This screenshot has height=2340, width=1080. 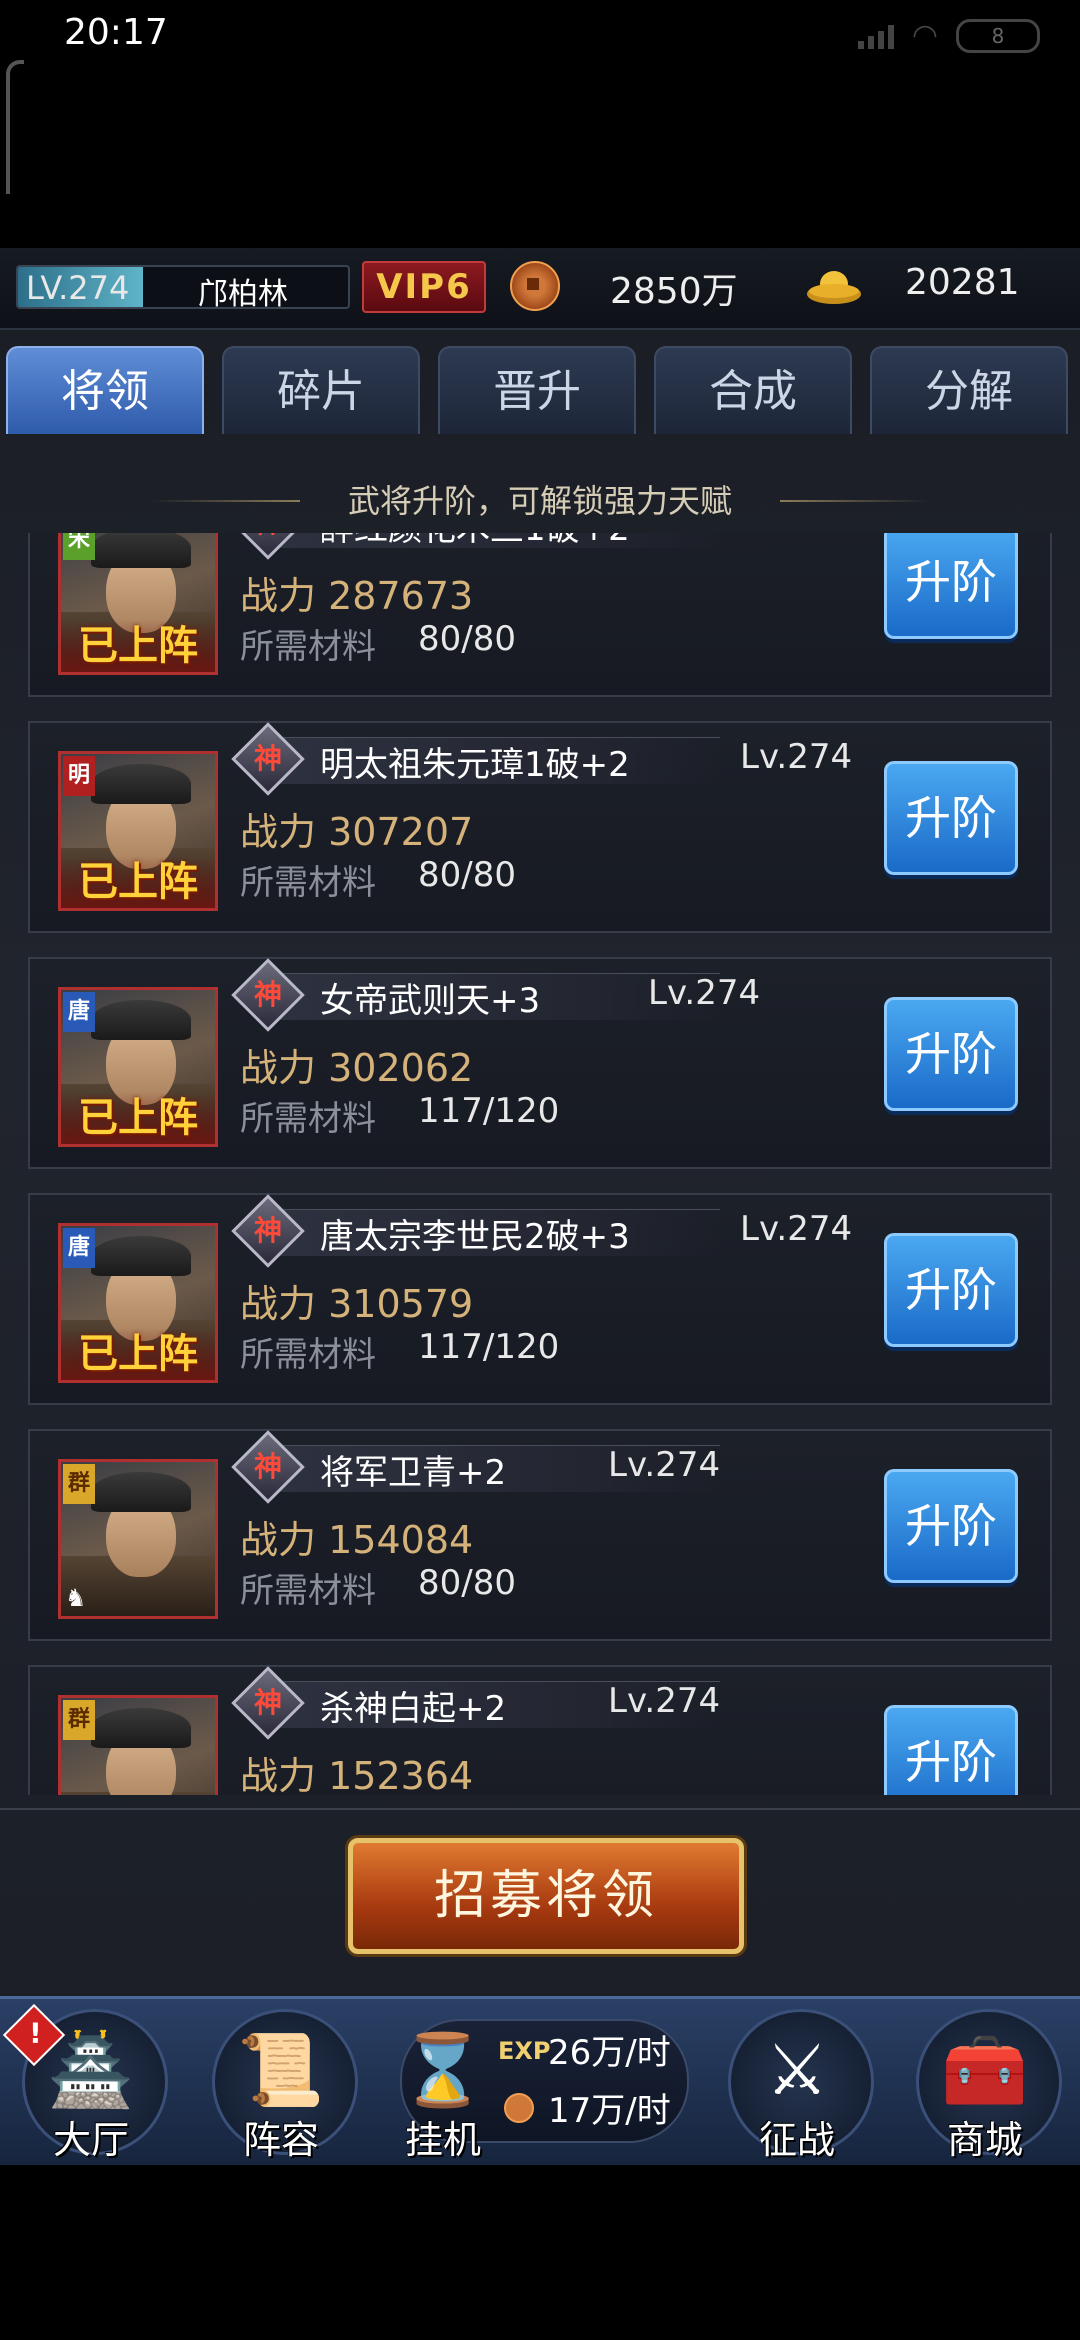 What do you see at coordinates (243, 293) in the screenshot?
I see `player-name: 邝柏林` at bounding box center [243, 293].